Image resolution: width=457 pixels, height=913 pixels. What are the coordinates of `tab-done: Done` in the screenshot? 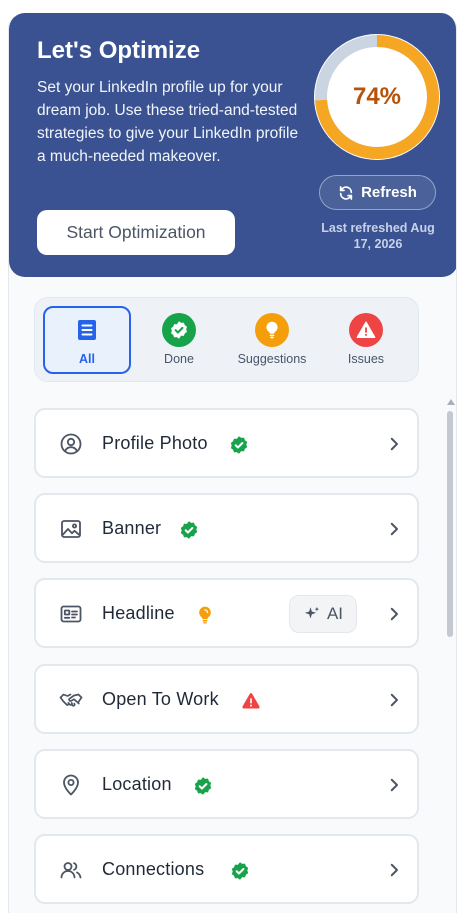 It's located at (179, 340).